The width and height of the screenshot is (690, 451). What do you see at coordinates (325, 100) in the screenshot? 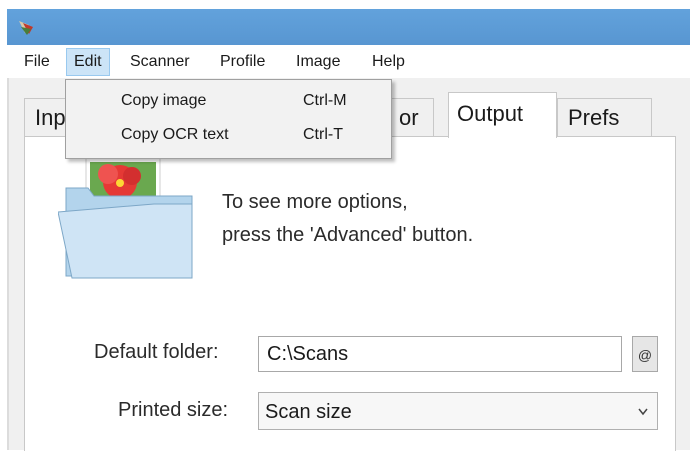
I see `copy-image-shortcut: Ctrl-M` at bounding box center [325, 100].